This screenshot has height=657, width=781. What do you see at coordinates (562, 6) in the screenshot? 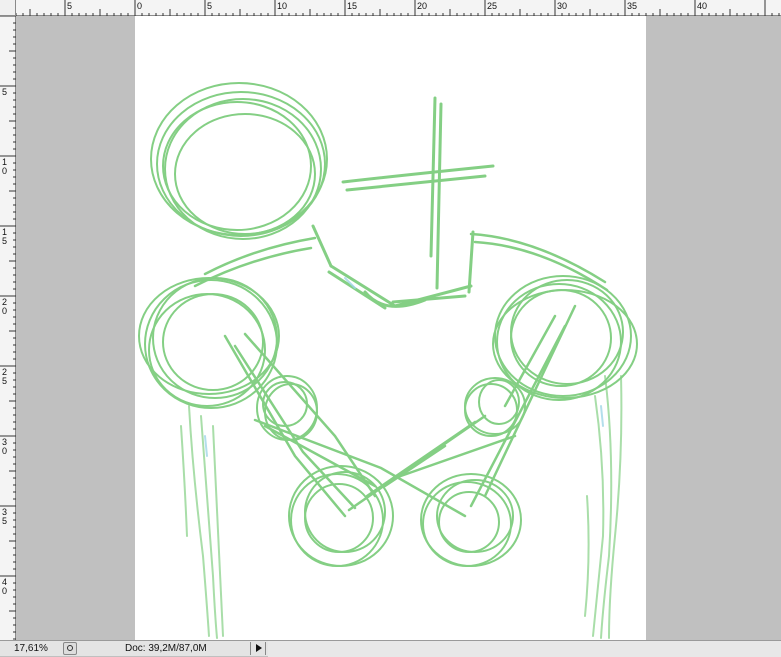
I see `ruler-label: 30` at bounding box center [562, 6].